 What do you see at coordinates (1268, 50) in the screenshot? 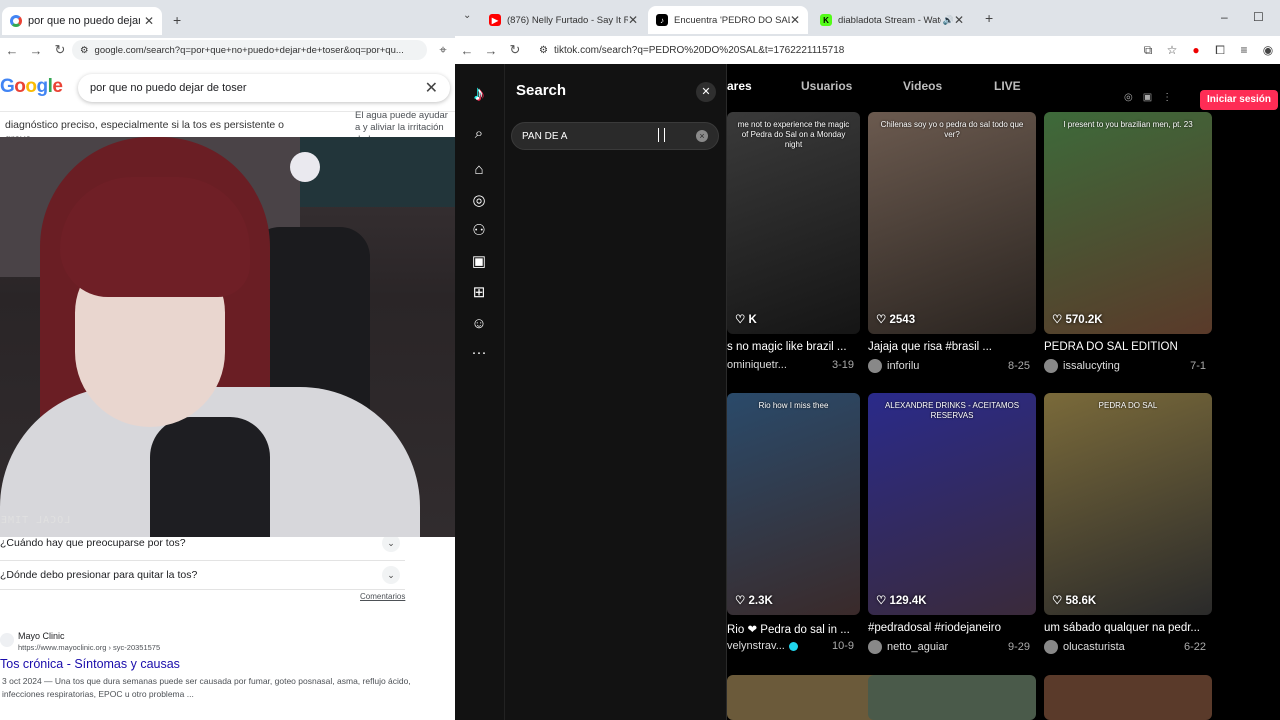
I see `profile-avatar-icon: ◉` at bounding box center [1268, 50].